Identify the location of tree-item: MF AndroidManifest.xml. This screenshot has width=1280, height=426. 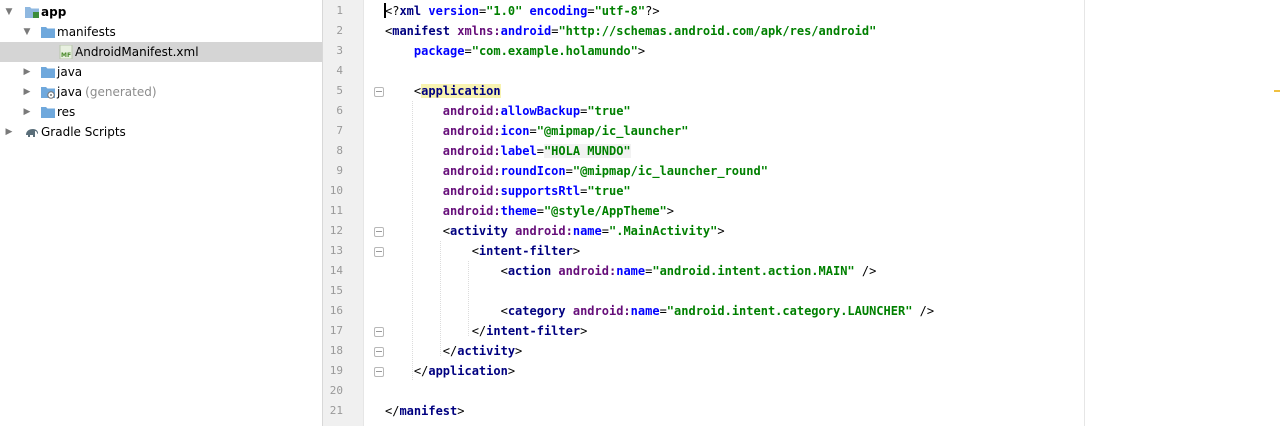
(161, 52).